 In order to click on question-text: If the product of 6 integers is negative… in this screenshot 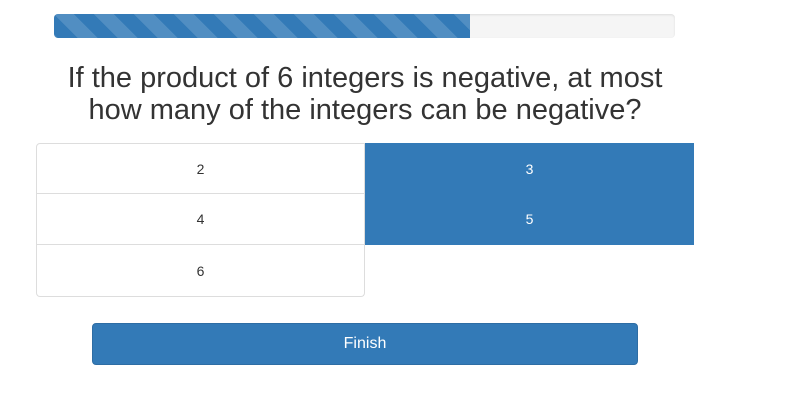, I will do `click(365, 94)`.